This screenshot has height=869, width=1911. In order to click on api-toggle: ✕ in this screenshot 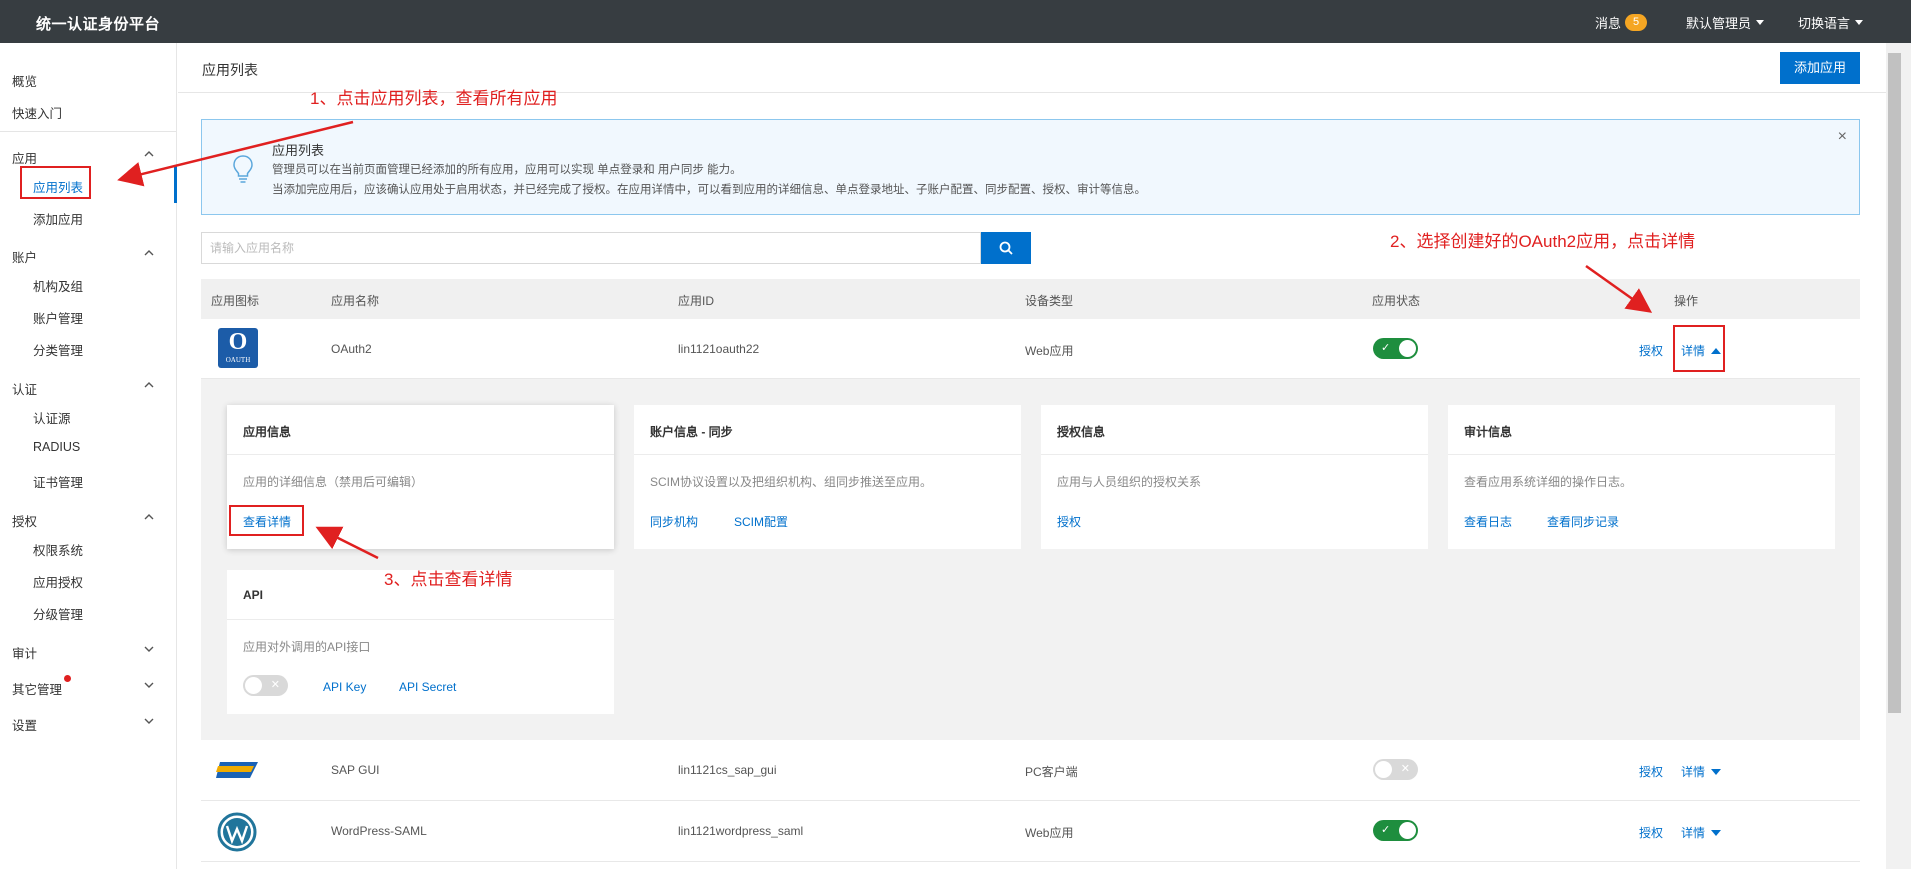, I will do `click(265, 685)`.